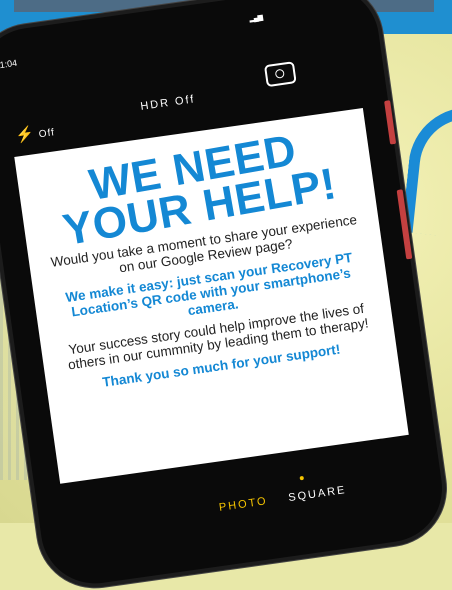 The image size is (452, 590). I want to click on flash-icon: ⚡, so click(25, 134).